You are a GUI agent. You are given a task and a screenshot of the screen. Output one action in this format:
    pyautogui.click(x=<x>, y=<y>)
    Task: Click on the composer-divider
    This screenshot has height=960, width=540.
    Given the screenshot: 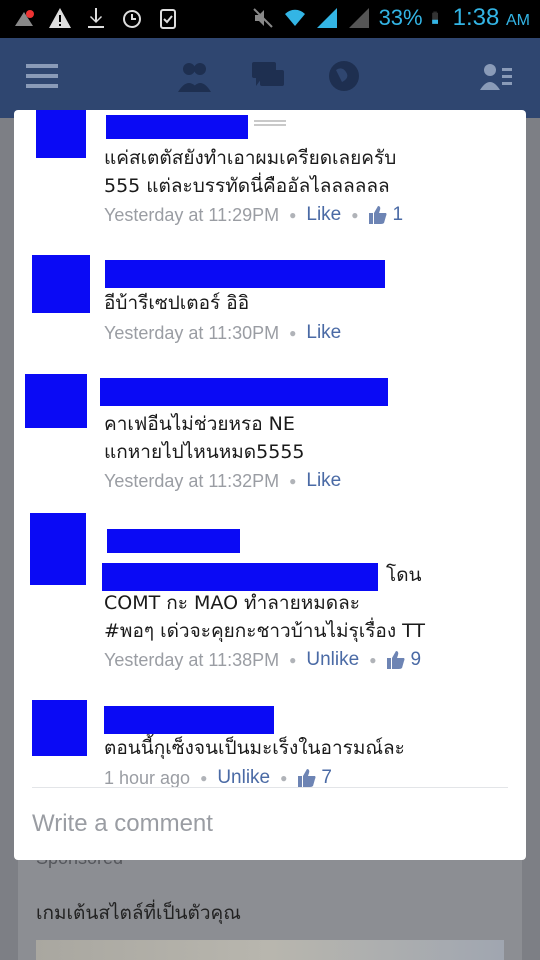 What is the action you would take?
    pyautogui.click(x=270, y=787)
    